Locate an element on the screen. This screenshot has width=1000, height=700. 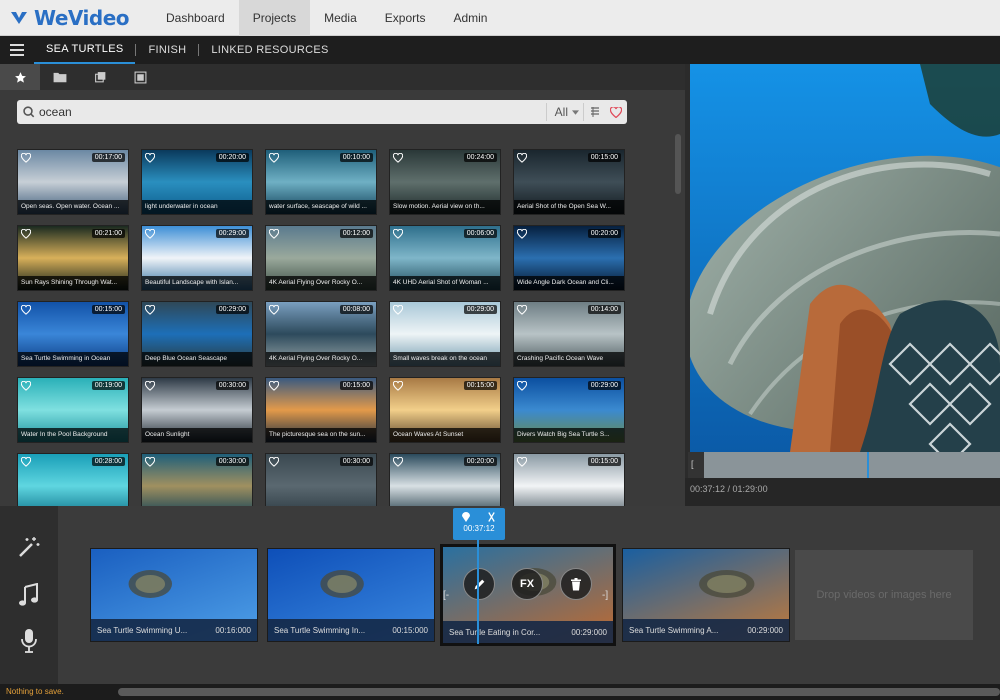
media-thumbnail: 00:14:00 Crashing Pacific Ocean Wave is located at coordinates (569, 334).